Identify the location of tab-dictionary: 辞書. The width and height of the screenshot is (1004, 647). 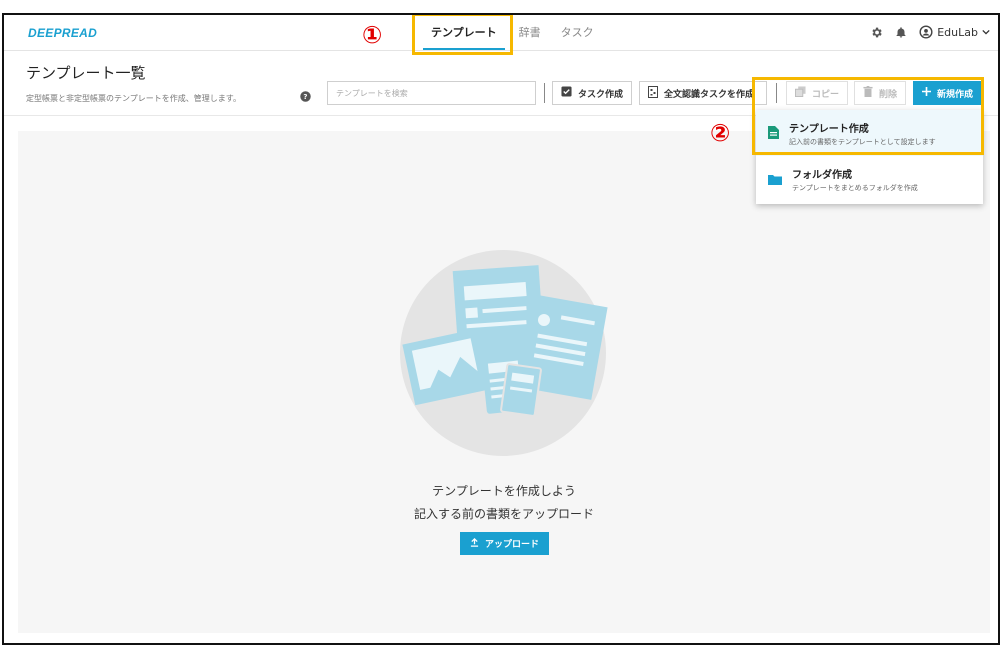
(530, 33).